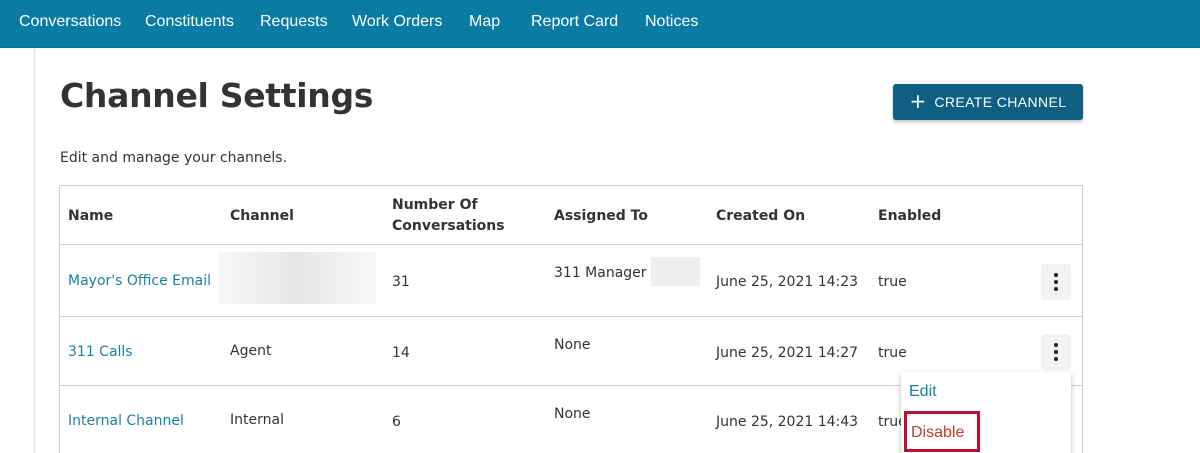  Describe the element at coordinates (189, 22) in the screenshot. I see `nav-constituents: Constituents` at that location.